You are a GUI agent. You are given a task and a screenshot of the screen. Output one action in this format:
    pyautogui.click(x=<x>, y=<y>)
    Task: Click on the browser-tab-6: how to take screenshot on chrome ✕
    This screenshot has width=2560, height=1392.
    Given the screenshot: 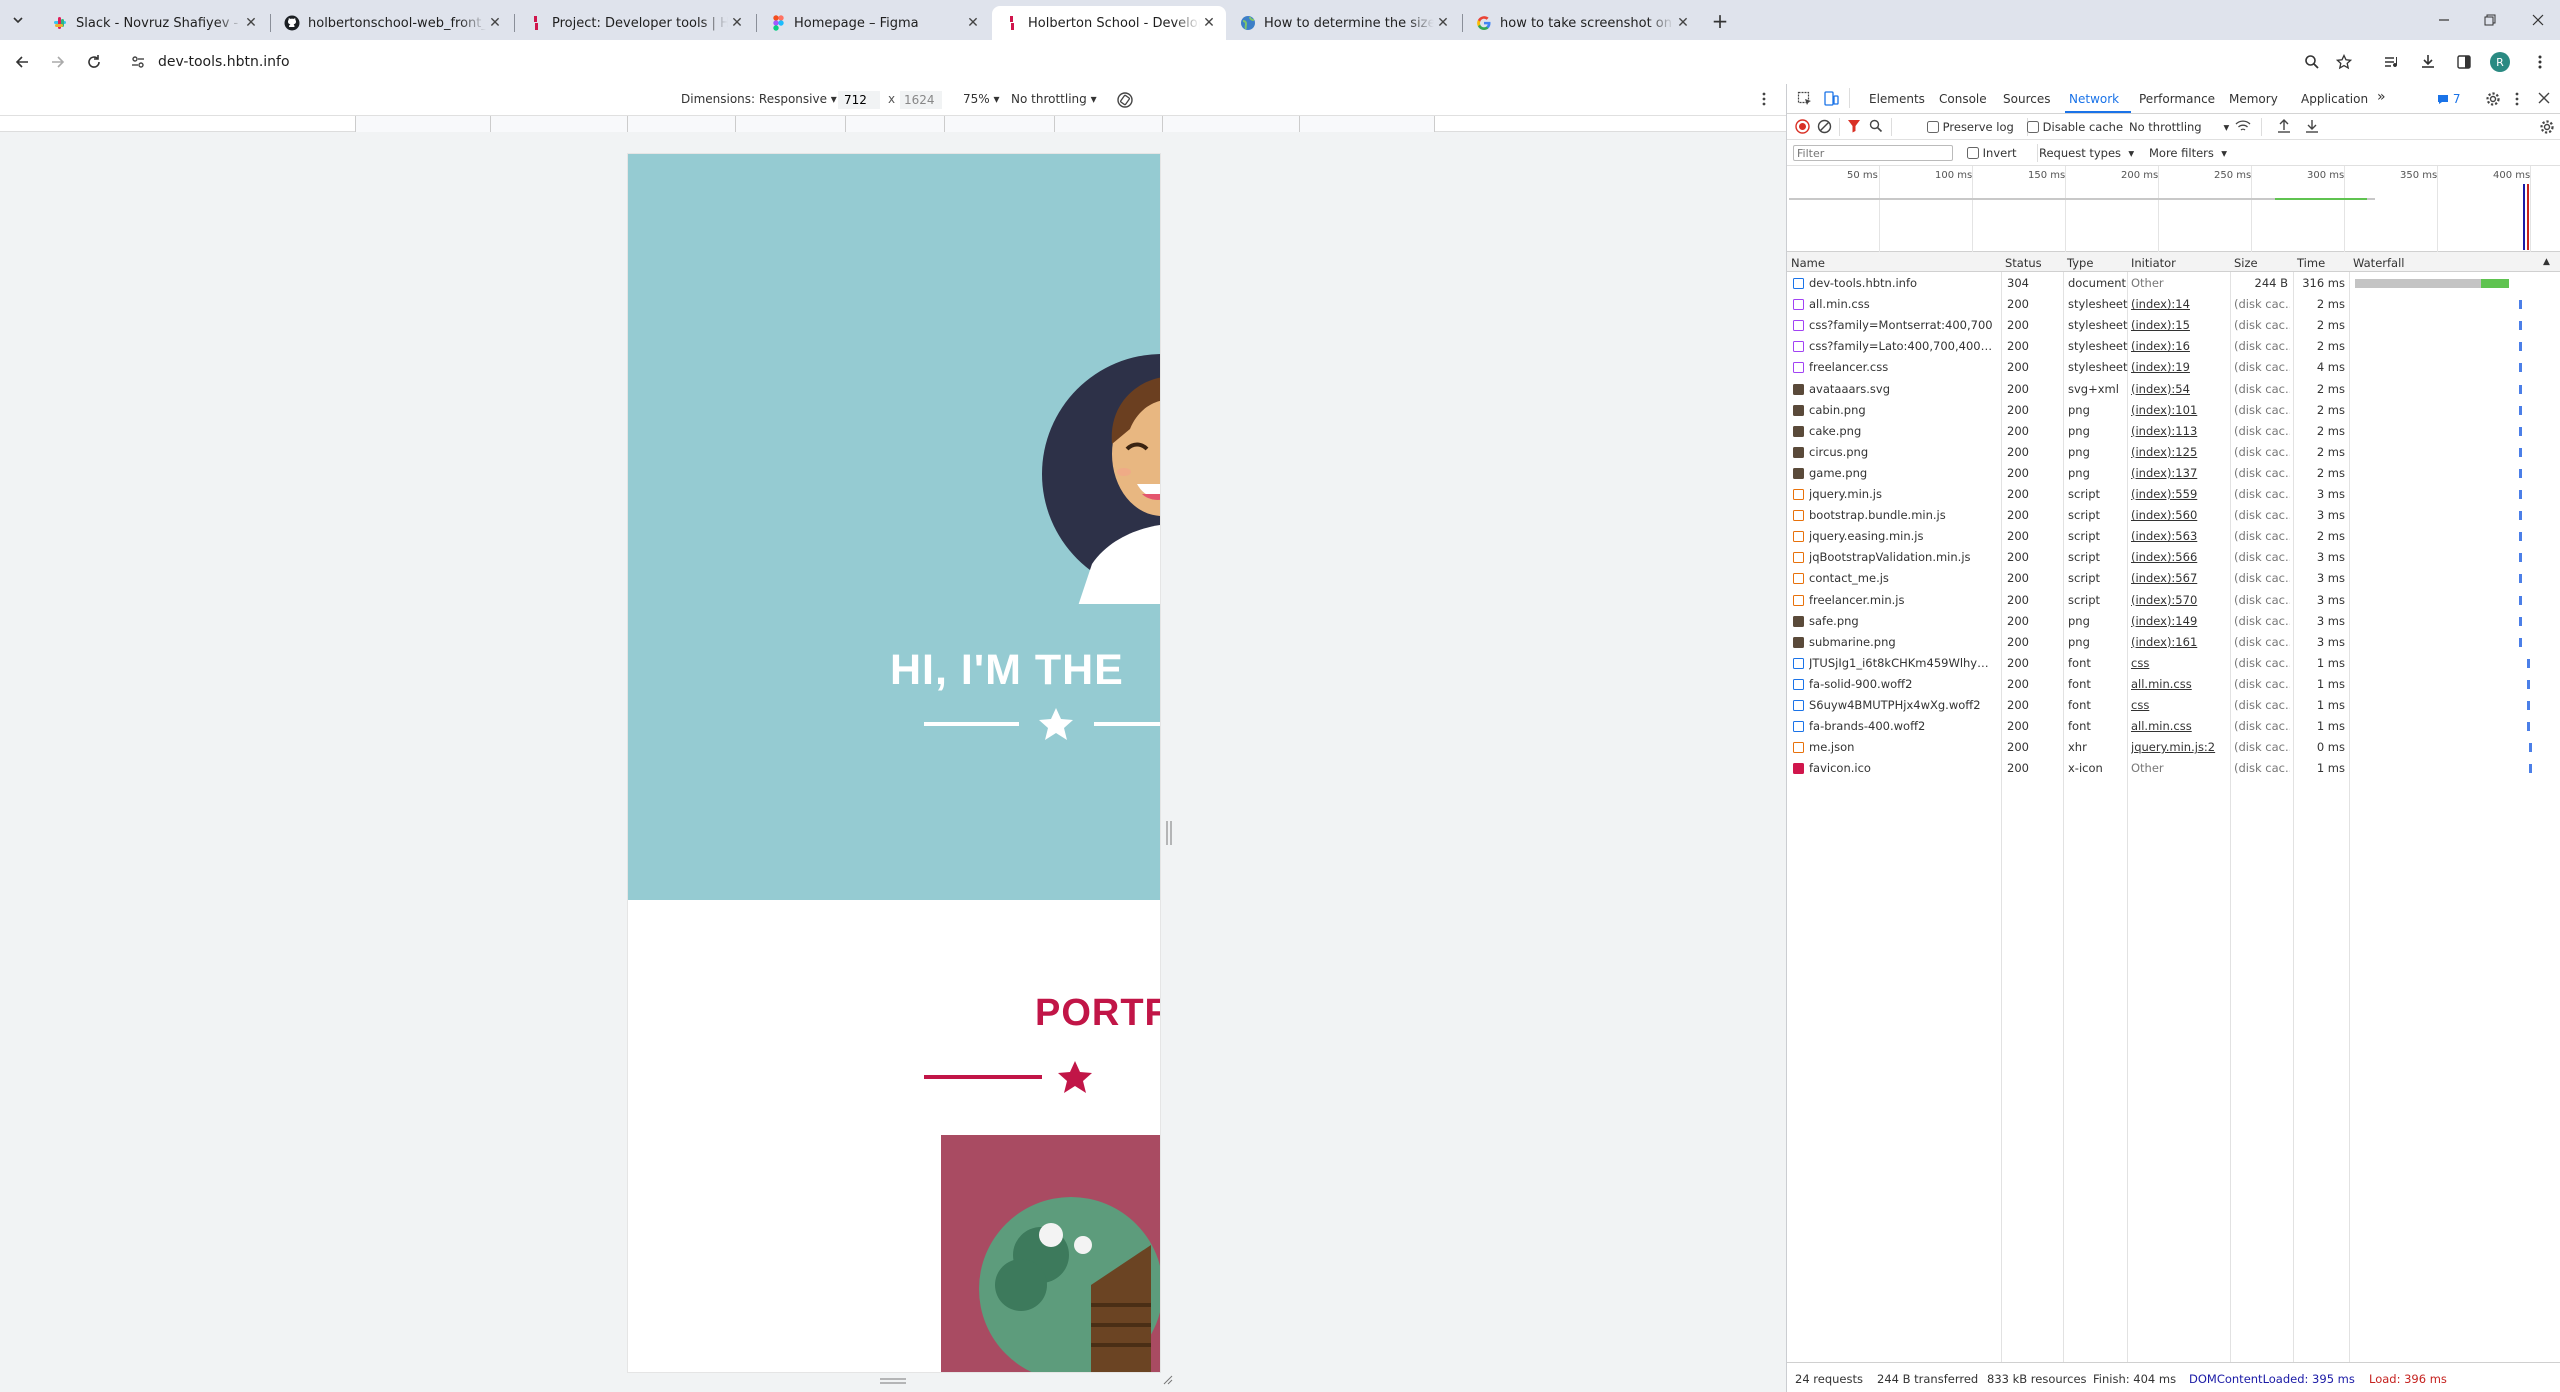 What is the action you would take?
    pyautogui.click(x=1582, y=23)
    